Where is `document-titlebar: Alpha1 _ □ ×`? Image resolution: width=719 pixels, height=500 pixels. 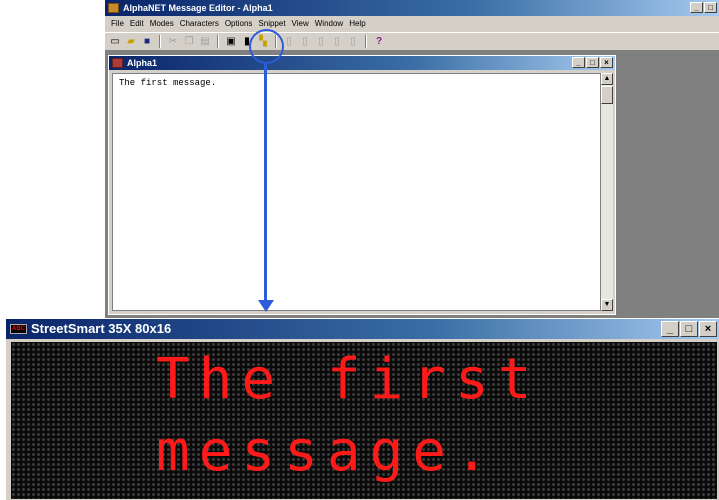
document-titlebar: Alpha1 _ □ × is located at coordinates (362, 63).